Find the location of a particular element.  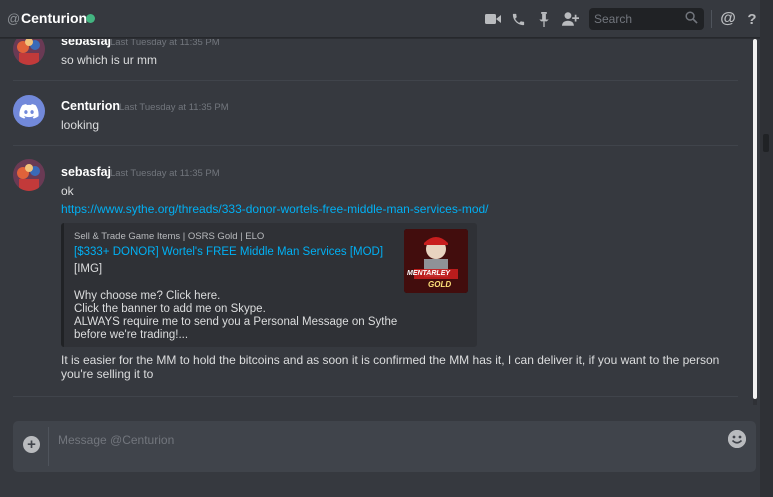

side-scroll-handle is located at coordinates (766, 143).